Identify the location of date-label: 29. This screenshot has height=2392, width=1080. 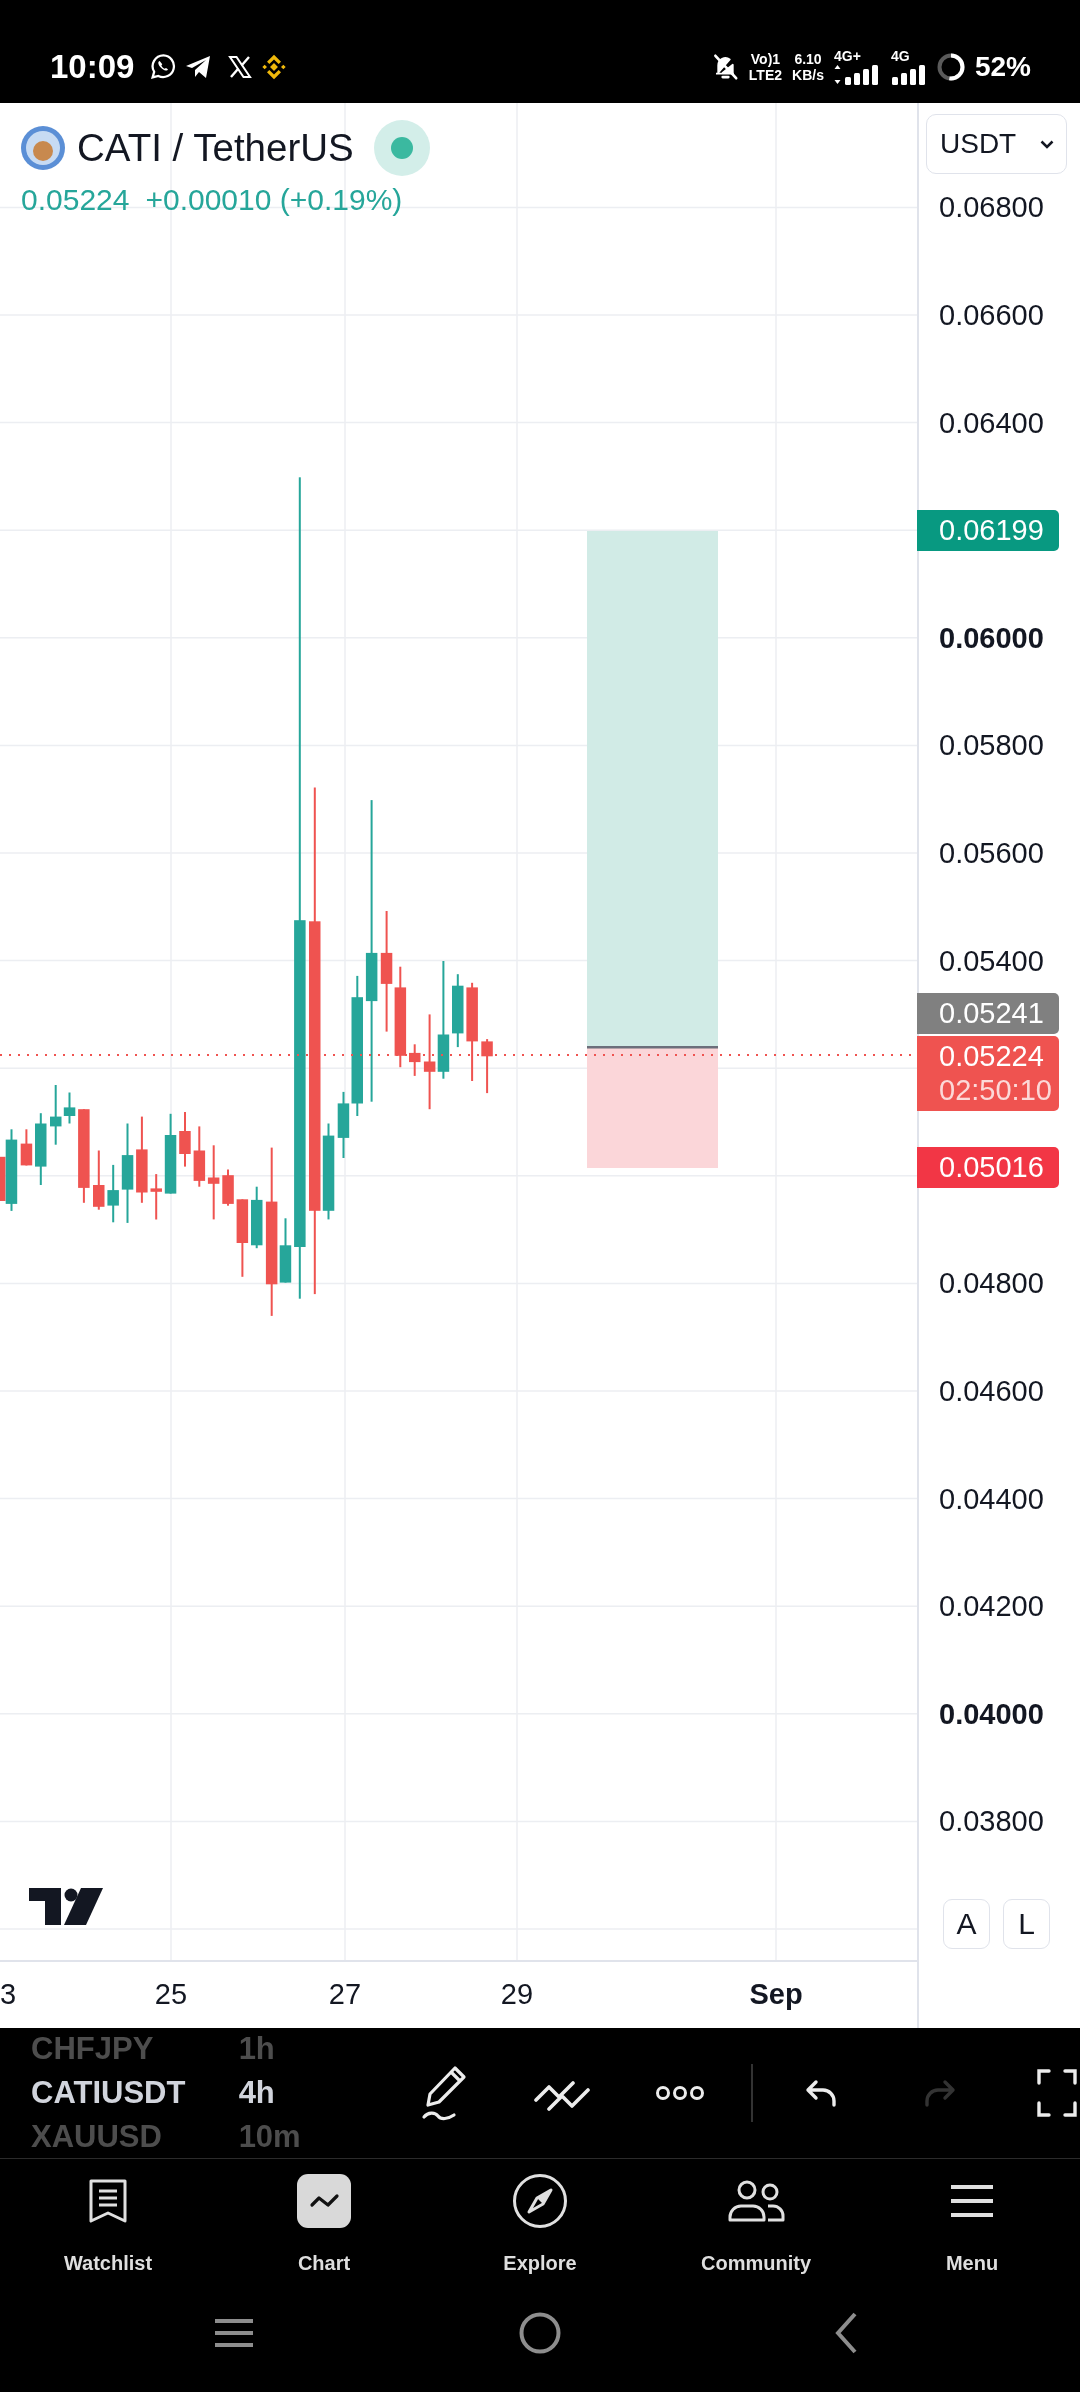
(517, 1994).